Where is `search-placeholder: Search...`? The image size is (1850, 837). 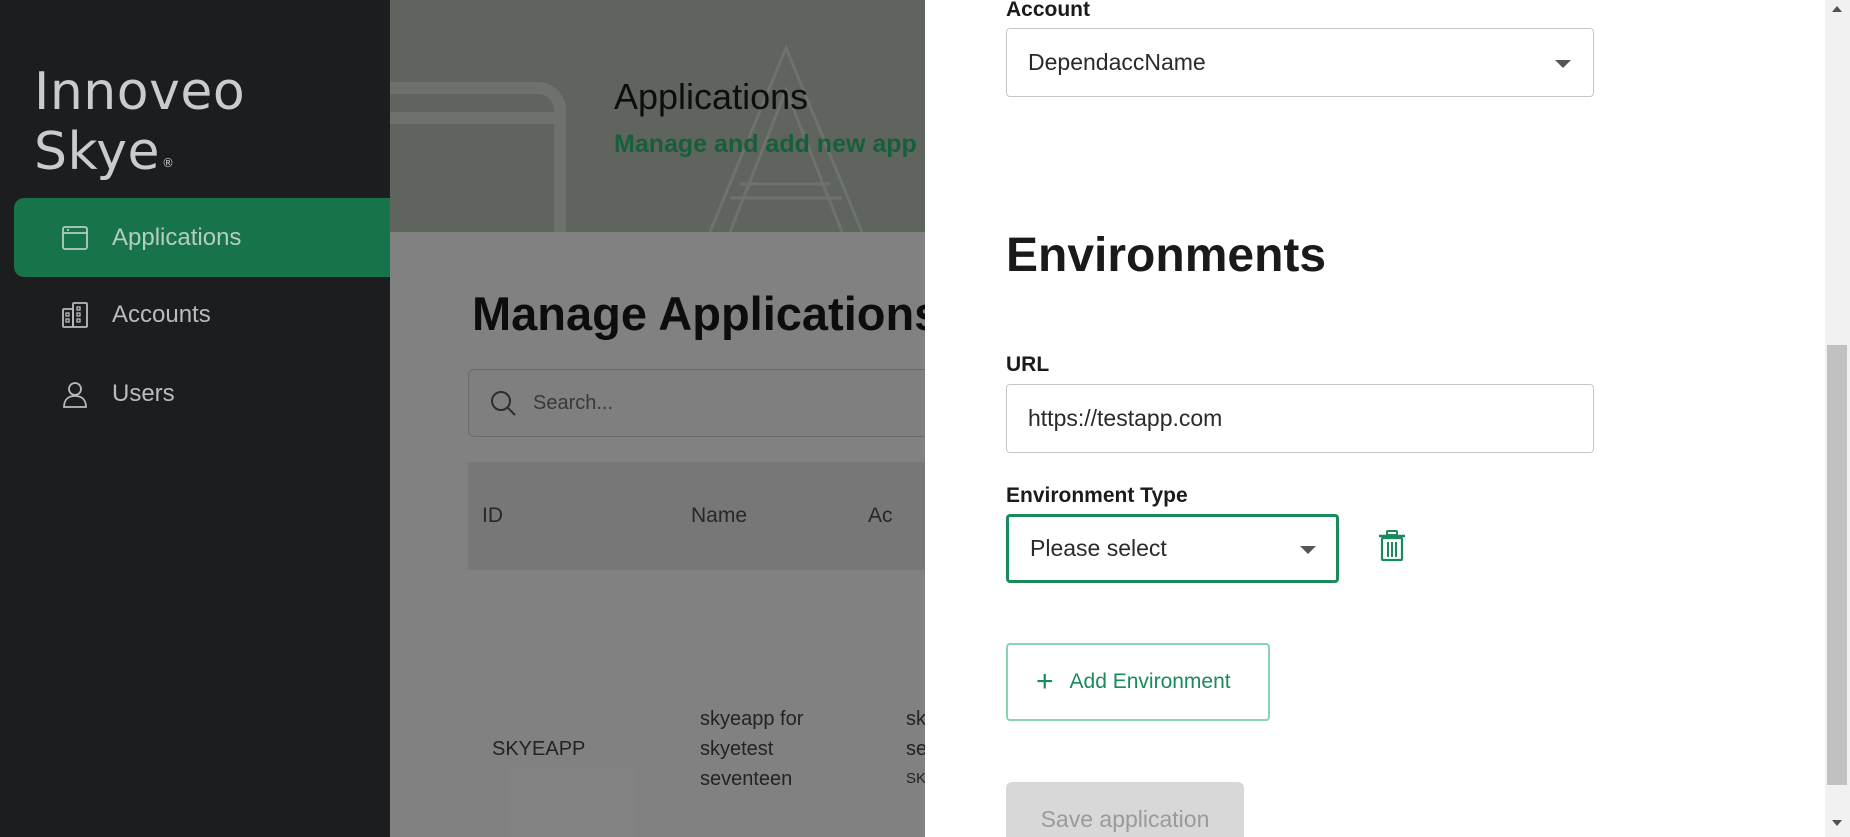 search-placeholder: Search... is located at coordinates (573, 402).